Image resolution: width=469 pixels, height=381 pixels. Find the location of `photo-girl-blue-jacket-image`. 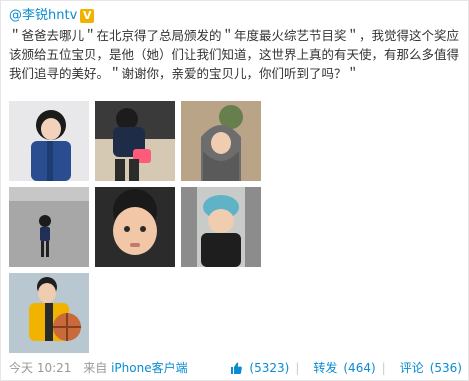

photo-girl-blue-jacket-image is located at coordinates (49, 141).